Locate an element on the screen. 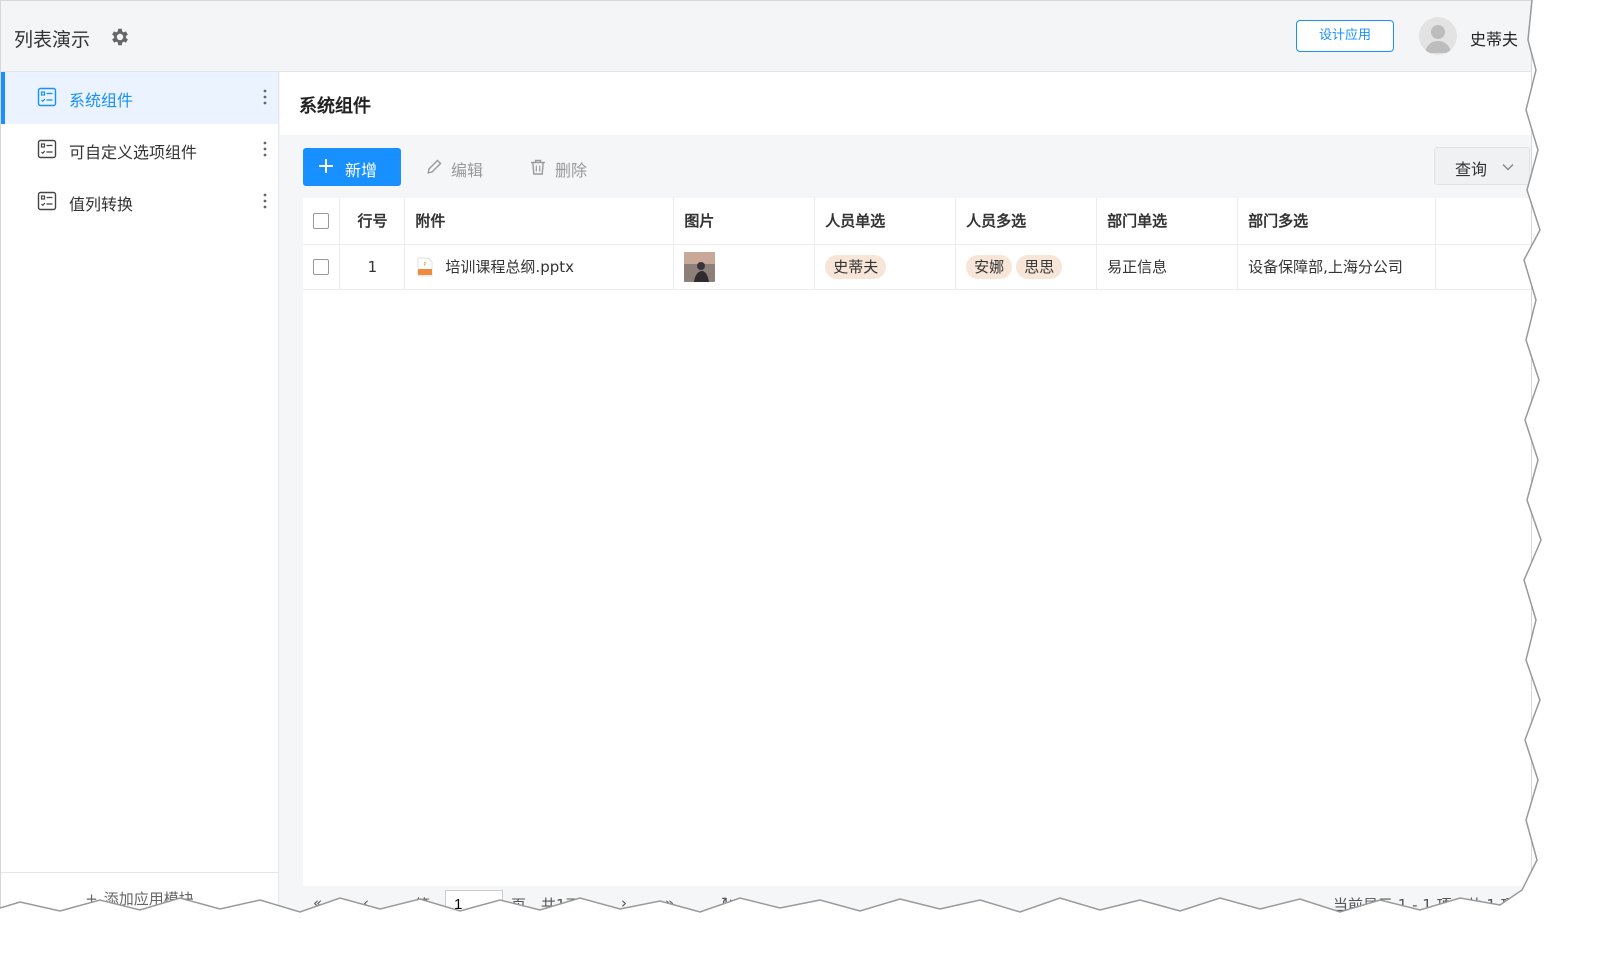 Image resolution: width=1604 pixels, height=962 pixels. select-all-checkbox is located at coordinates (321, 221).